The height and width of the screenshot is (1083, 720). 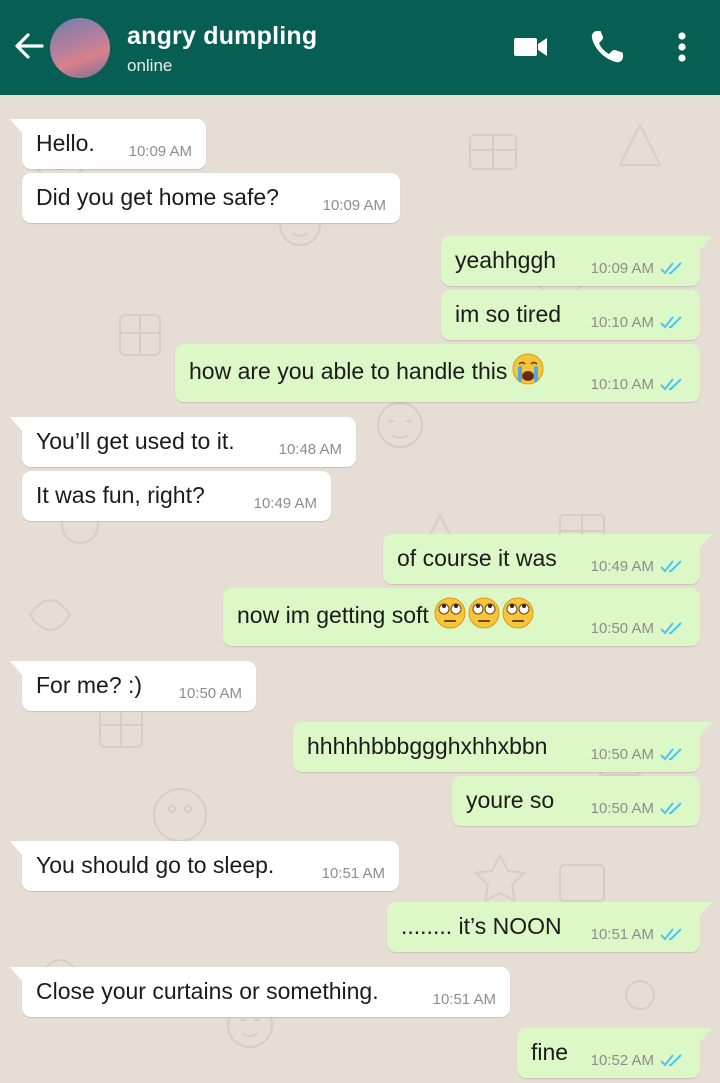 I want to click on message-text: You should go to sleep., so click(x=155, y=865).